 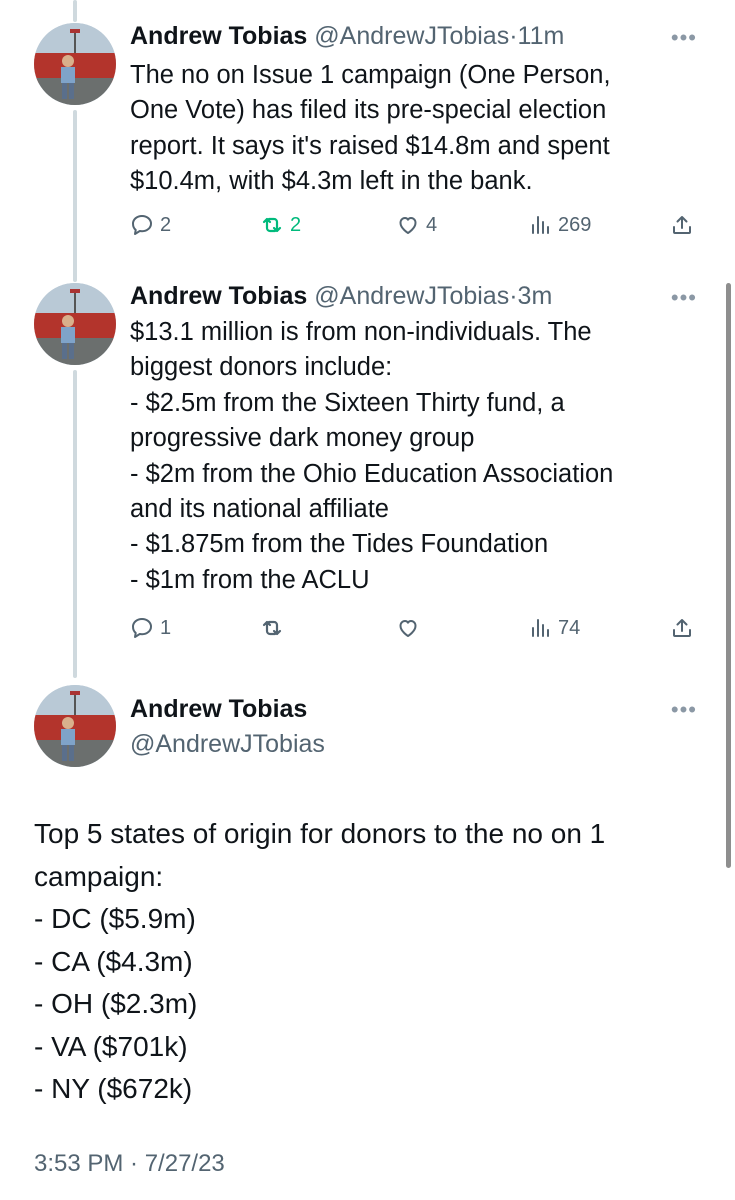 I want to click on tweet-timestamp: 3:53 PM · 7/27/23, so click(x=129, y=1164).